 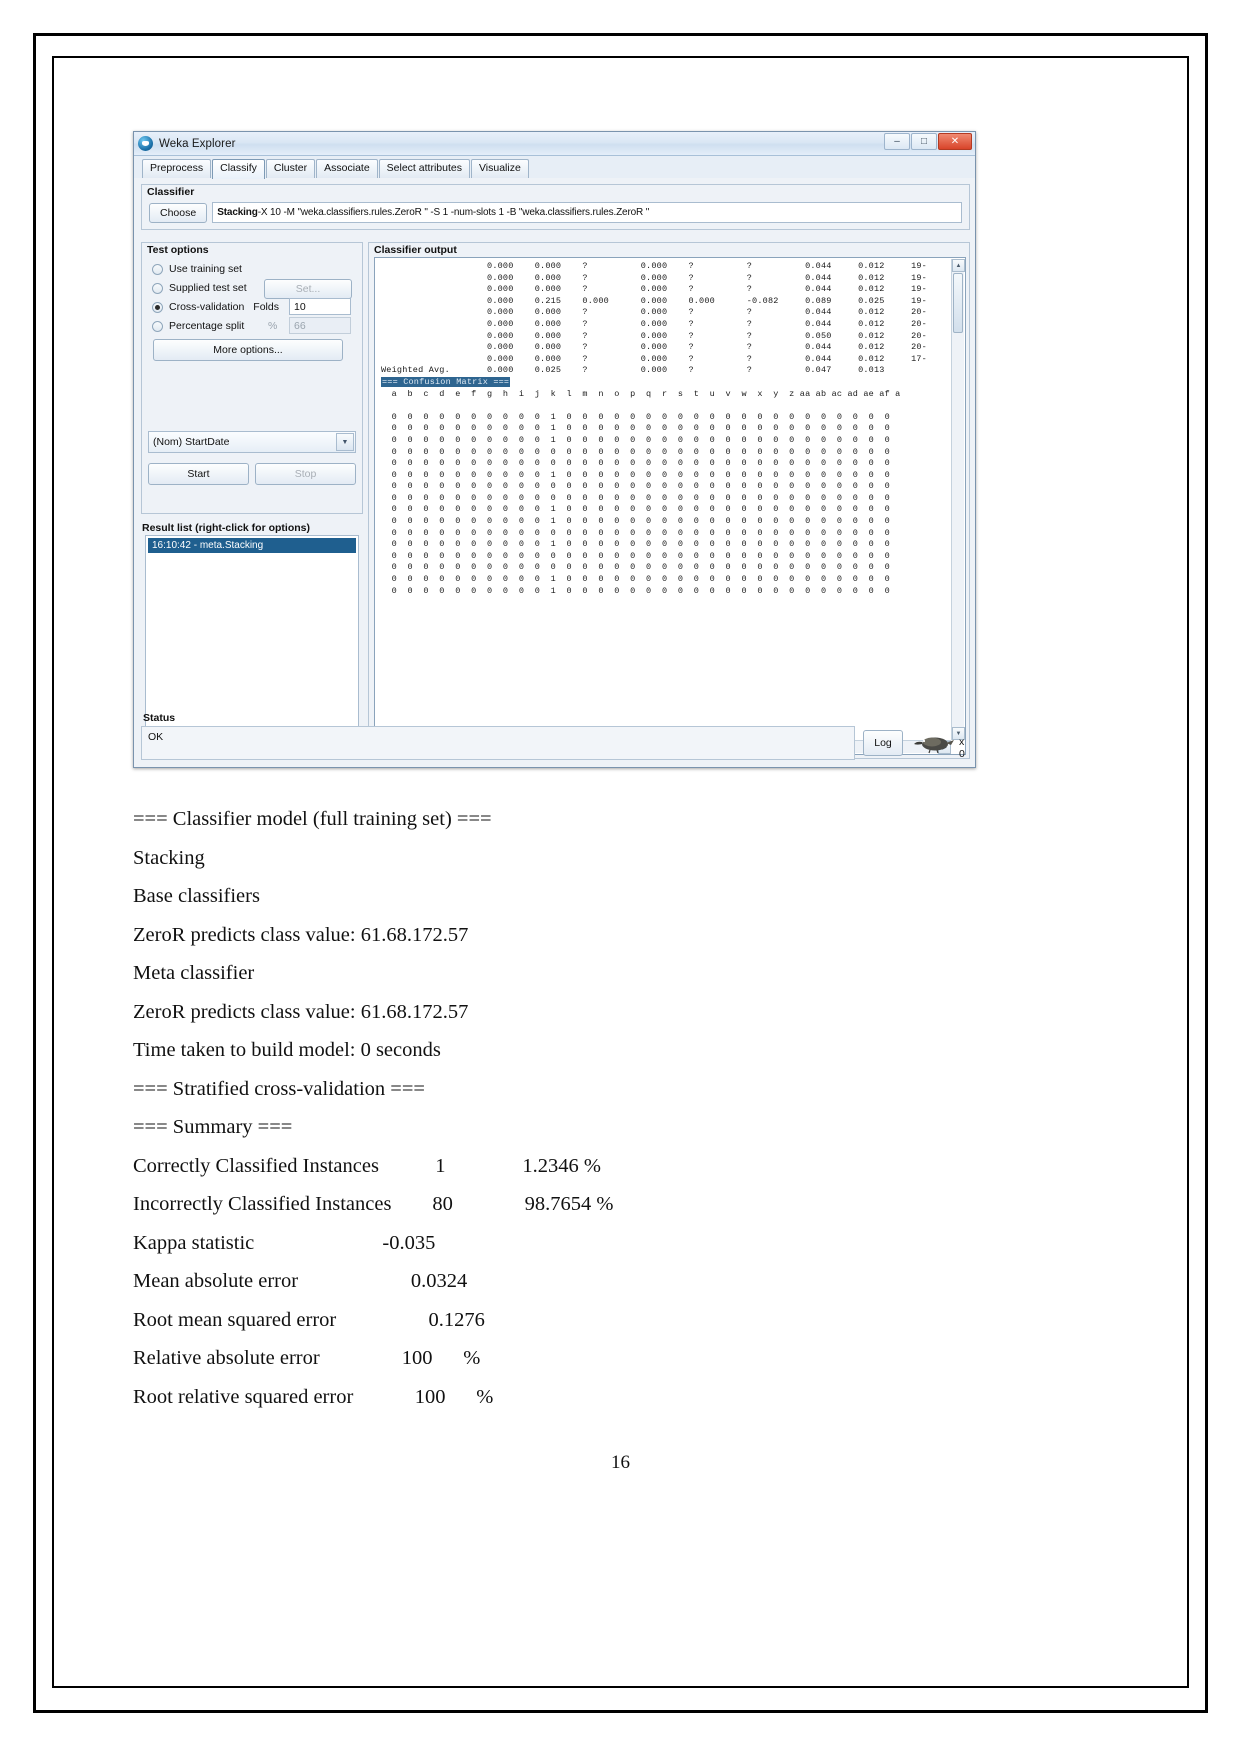 What do you see at coordinates (207, 307) in the screenshot?
I see `label-cross-validation: Cross-validation` at bounding box center [207, 307].